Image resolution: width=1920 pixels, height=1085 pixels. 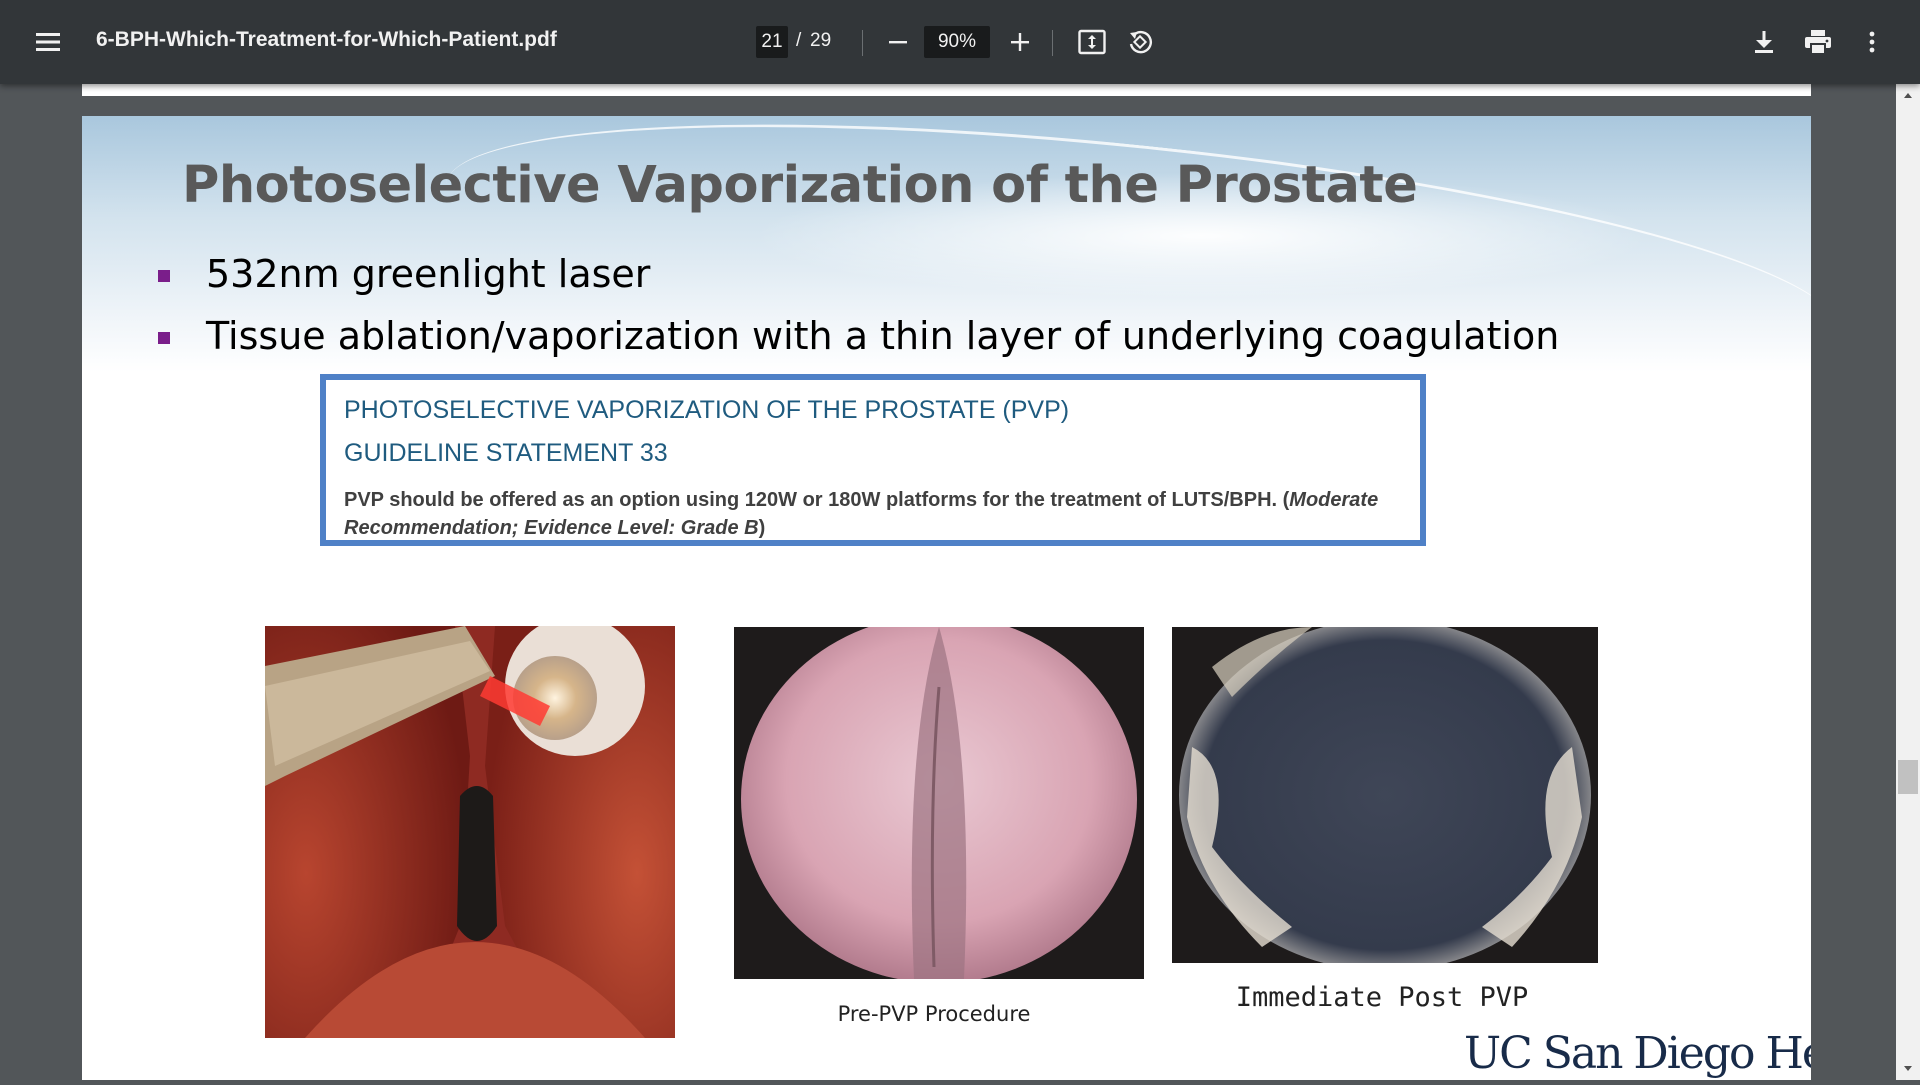 I want to click on rotate-button, so click(x=1140, y=42).